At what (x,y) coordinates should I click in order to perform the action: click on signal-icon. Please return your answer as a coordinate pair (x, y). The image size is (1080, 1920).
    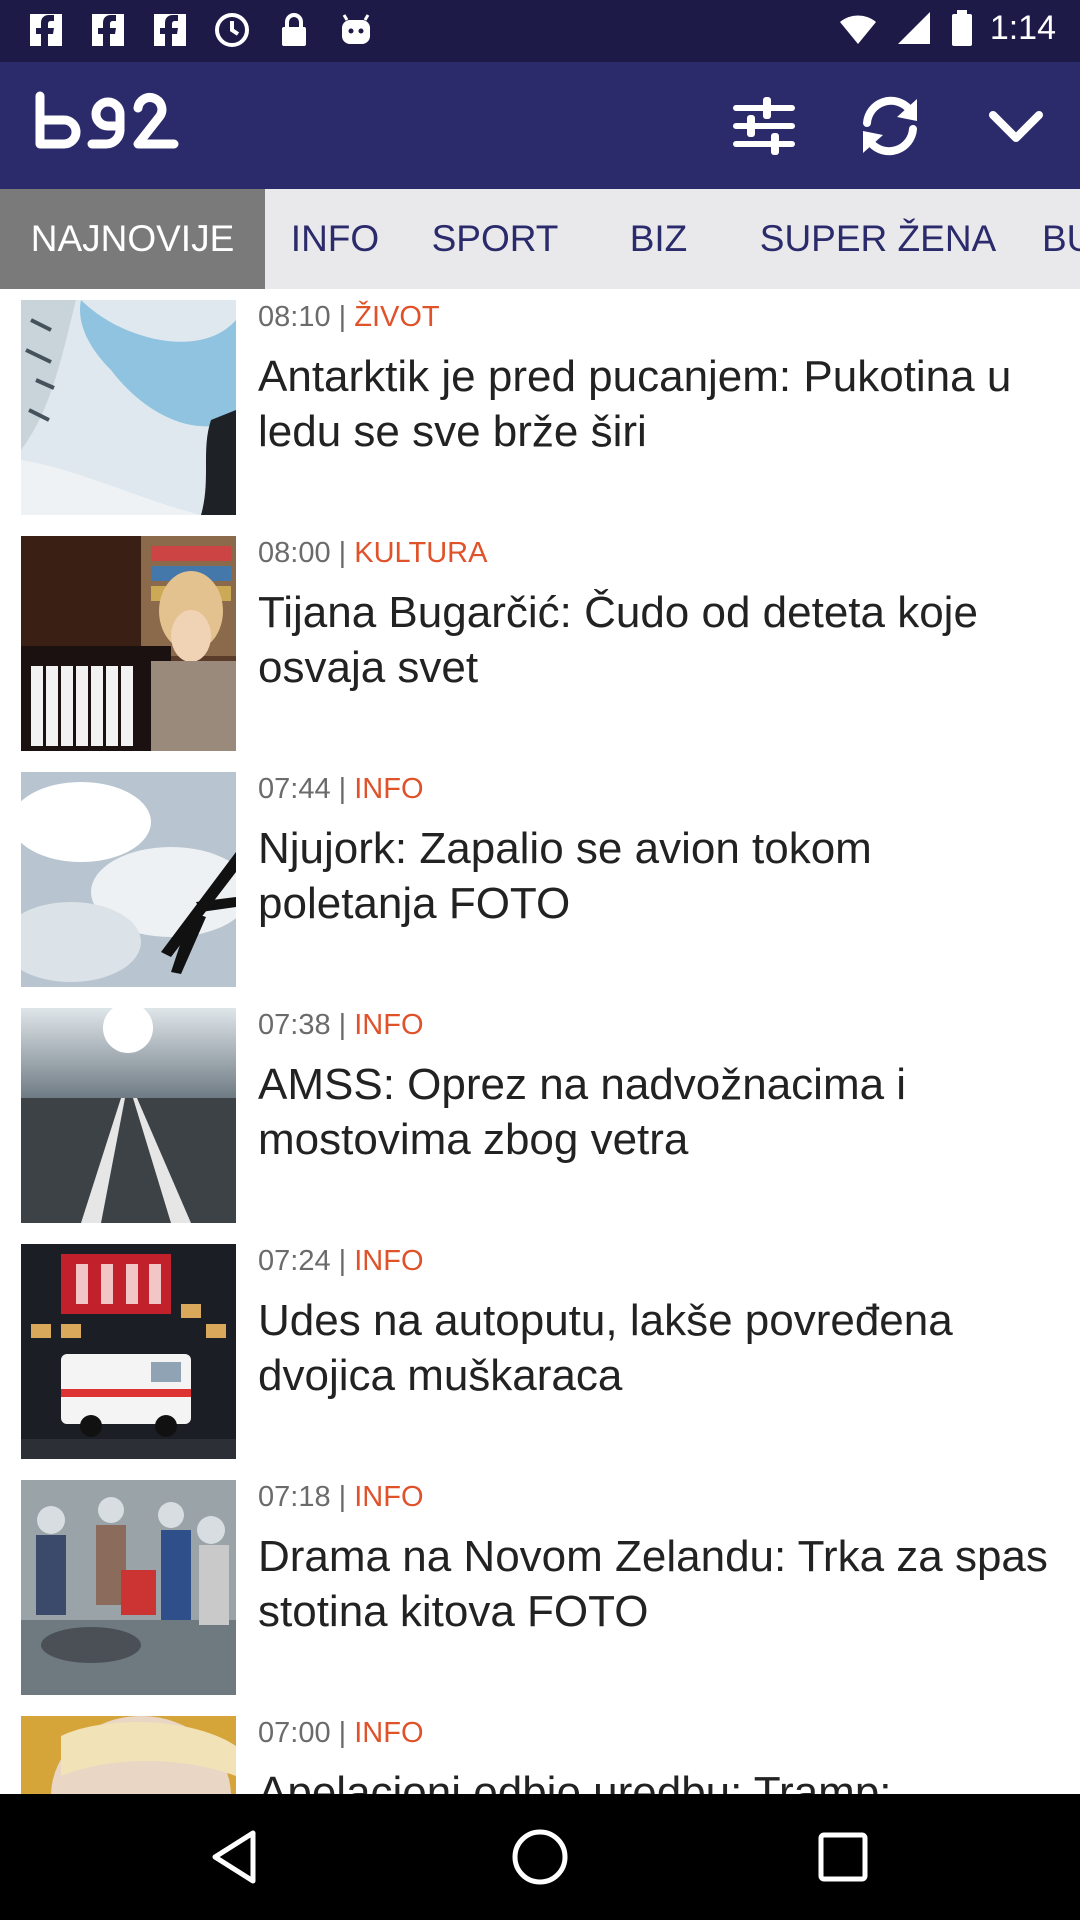
    Looking at the image, I should click on (913, 28).